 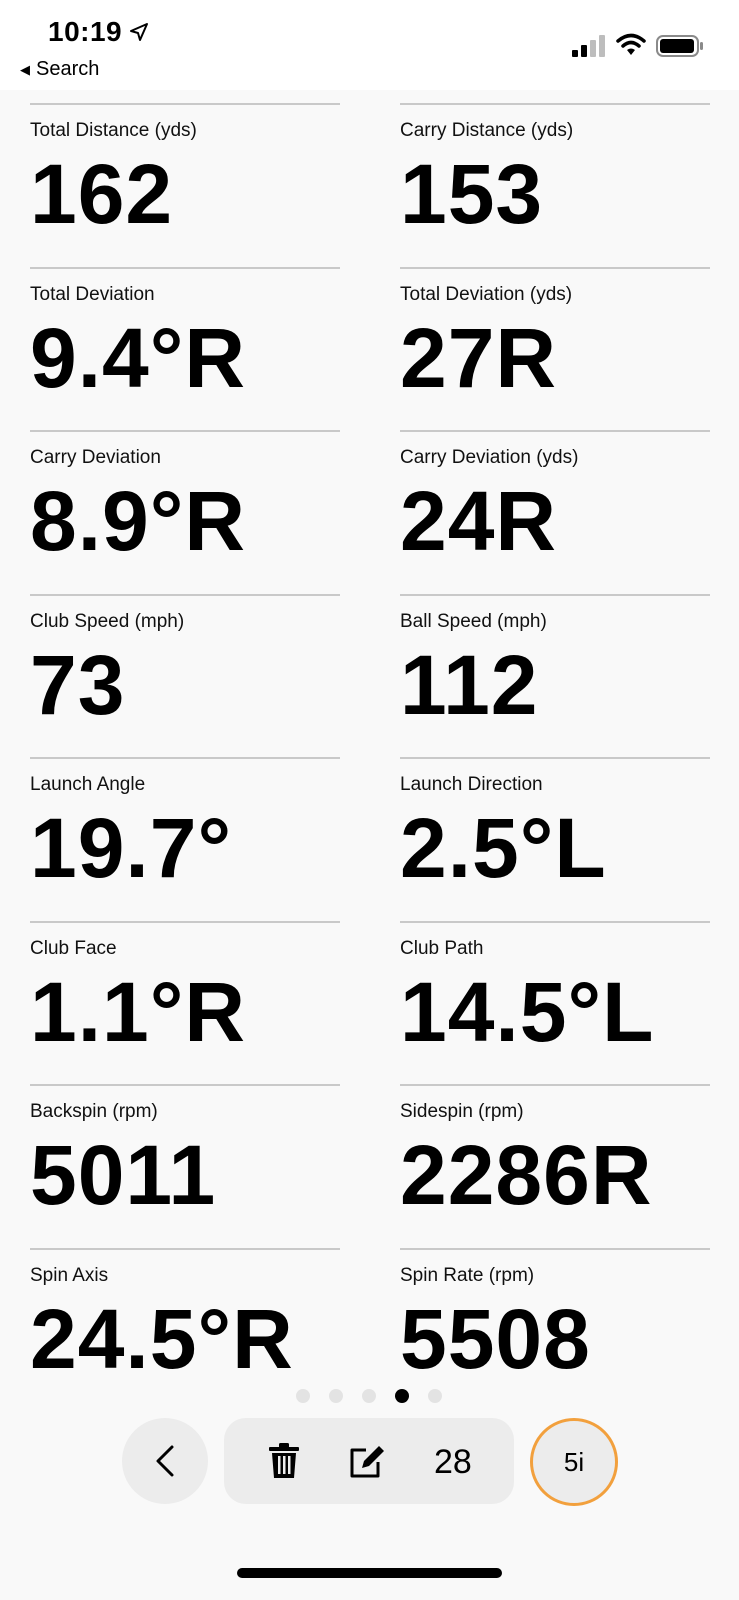 What do you see at coordinates (479, 521) in the screenshot?
I see `metric-value: 24R` at bounding box center [479, 521].